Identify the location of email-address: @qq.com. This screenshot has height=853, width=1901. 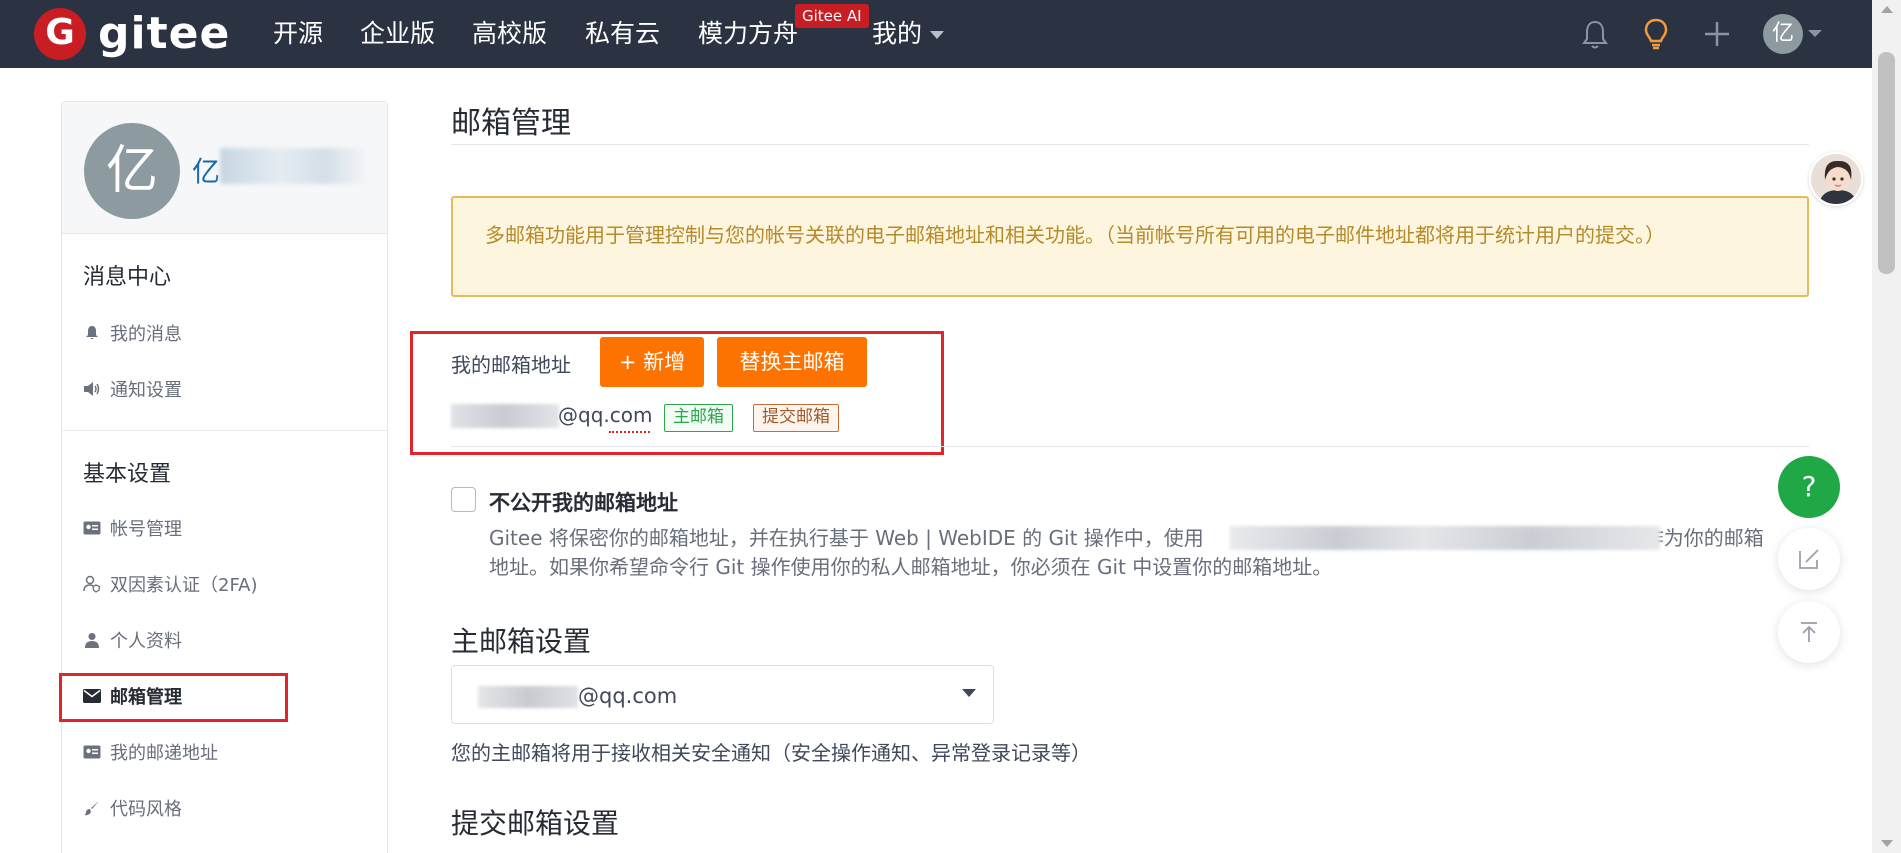
(605, 415).